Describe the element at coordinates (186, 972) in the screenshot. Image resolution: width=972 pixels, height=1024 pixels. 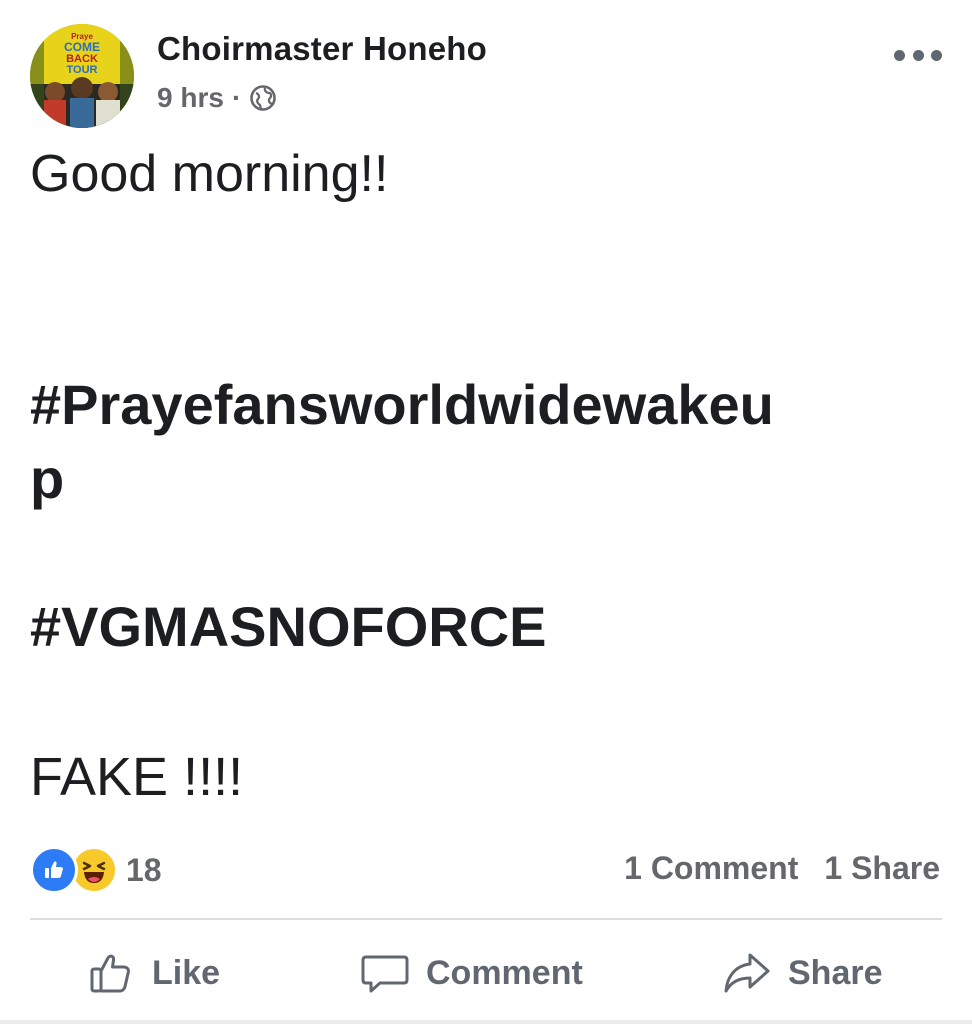
I see `like-label: Like` at that location.